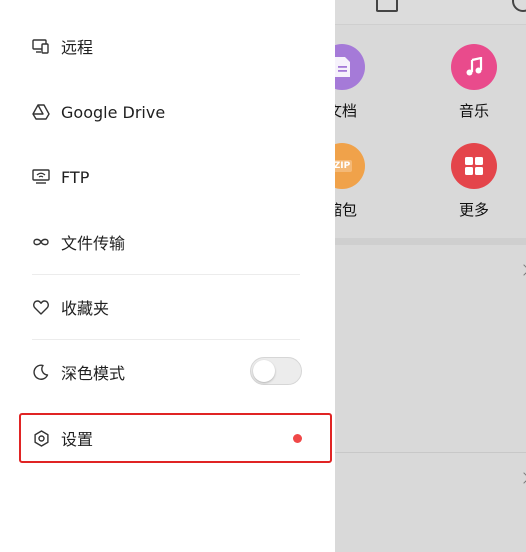  I want to click on category-more: 更多, so click(474, 181).